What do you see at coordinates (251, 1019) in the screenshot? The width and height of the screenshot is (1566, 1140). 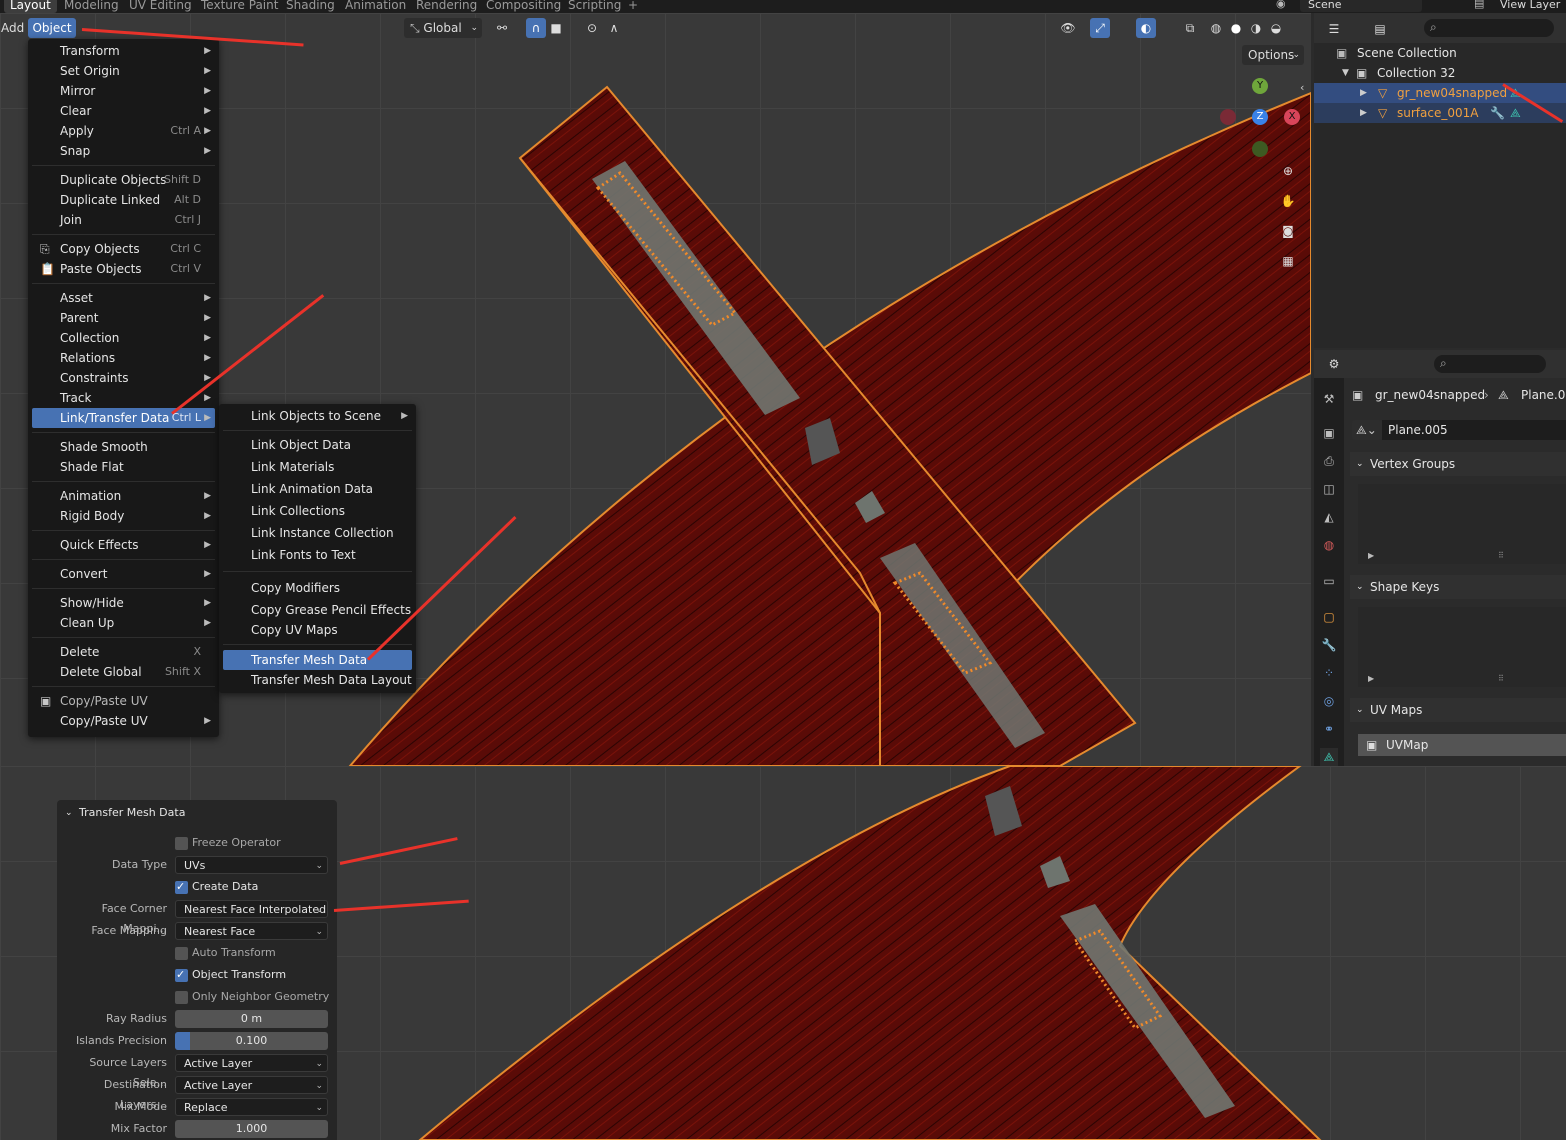 I see `ray-radius-field: 0 m` at bounding box center [251, 1019].